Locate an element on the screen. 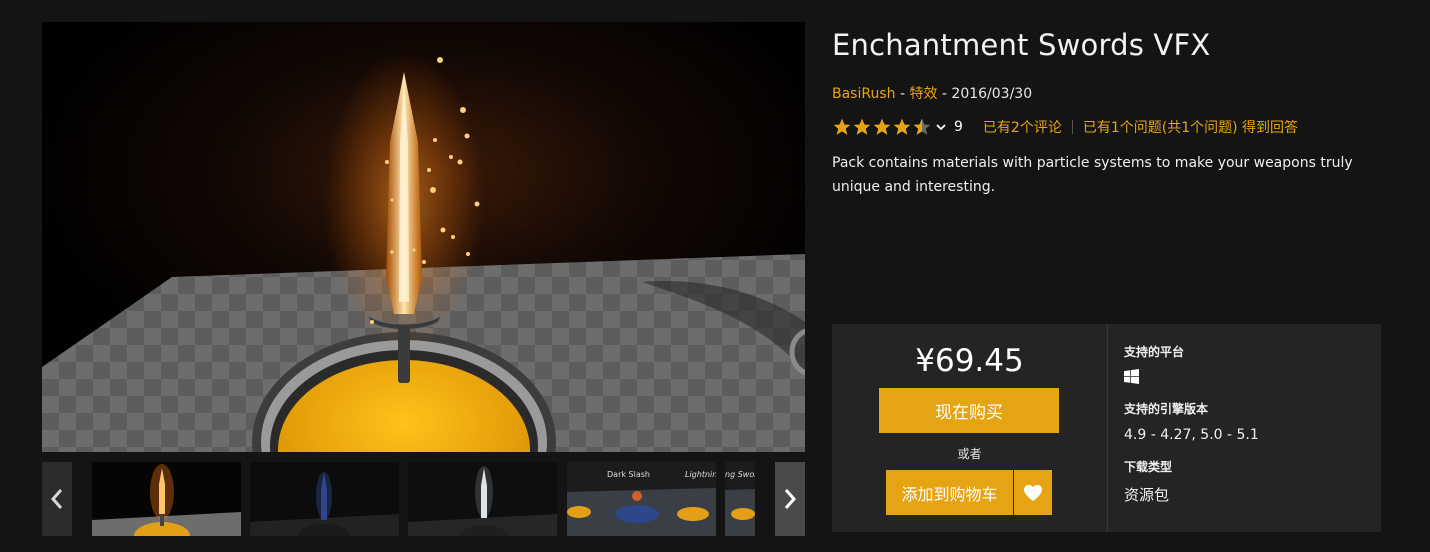 This screenshot has width=1430, height=552. price: ¥69.45 is located at coordinates (969, 361).